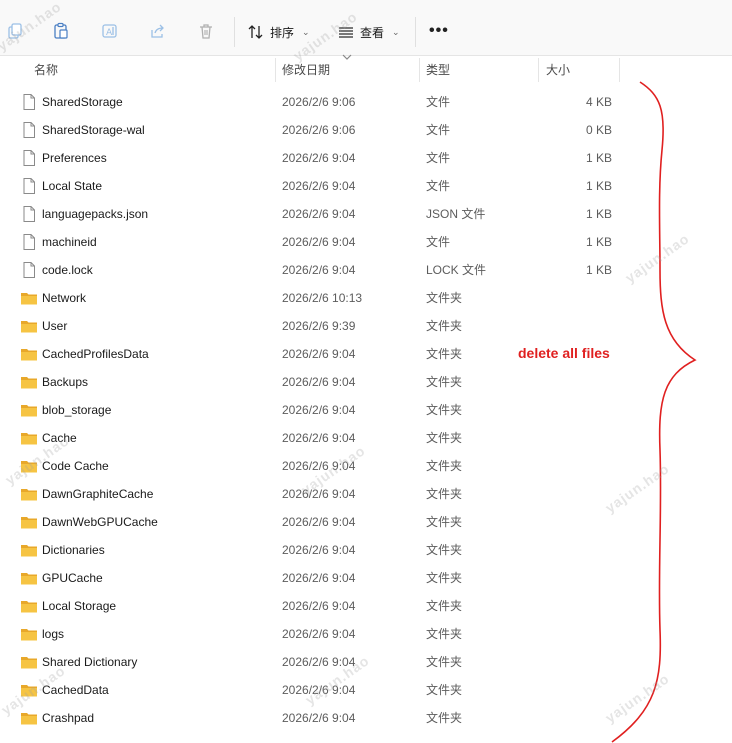 The width and height of the screenshot is (732, 743). I want to click on file-row: Cache 2026/2/6 9:04 文件夹, so click(320, 438).